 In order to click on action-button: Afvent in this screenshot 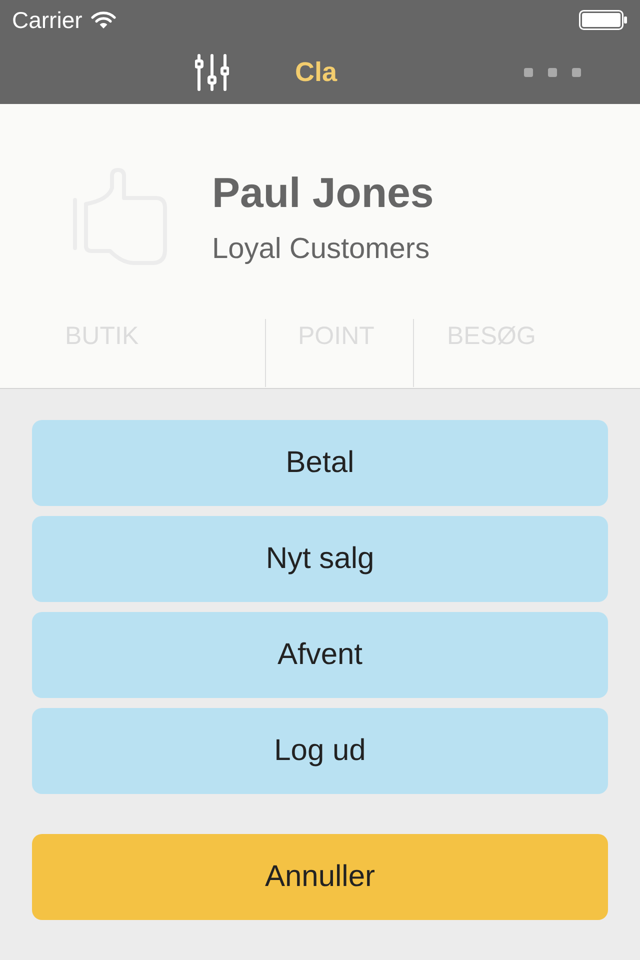, I will do `click(320, 655)`.